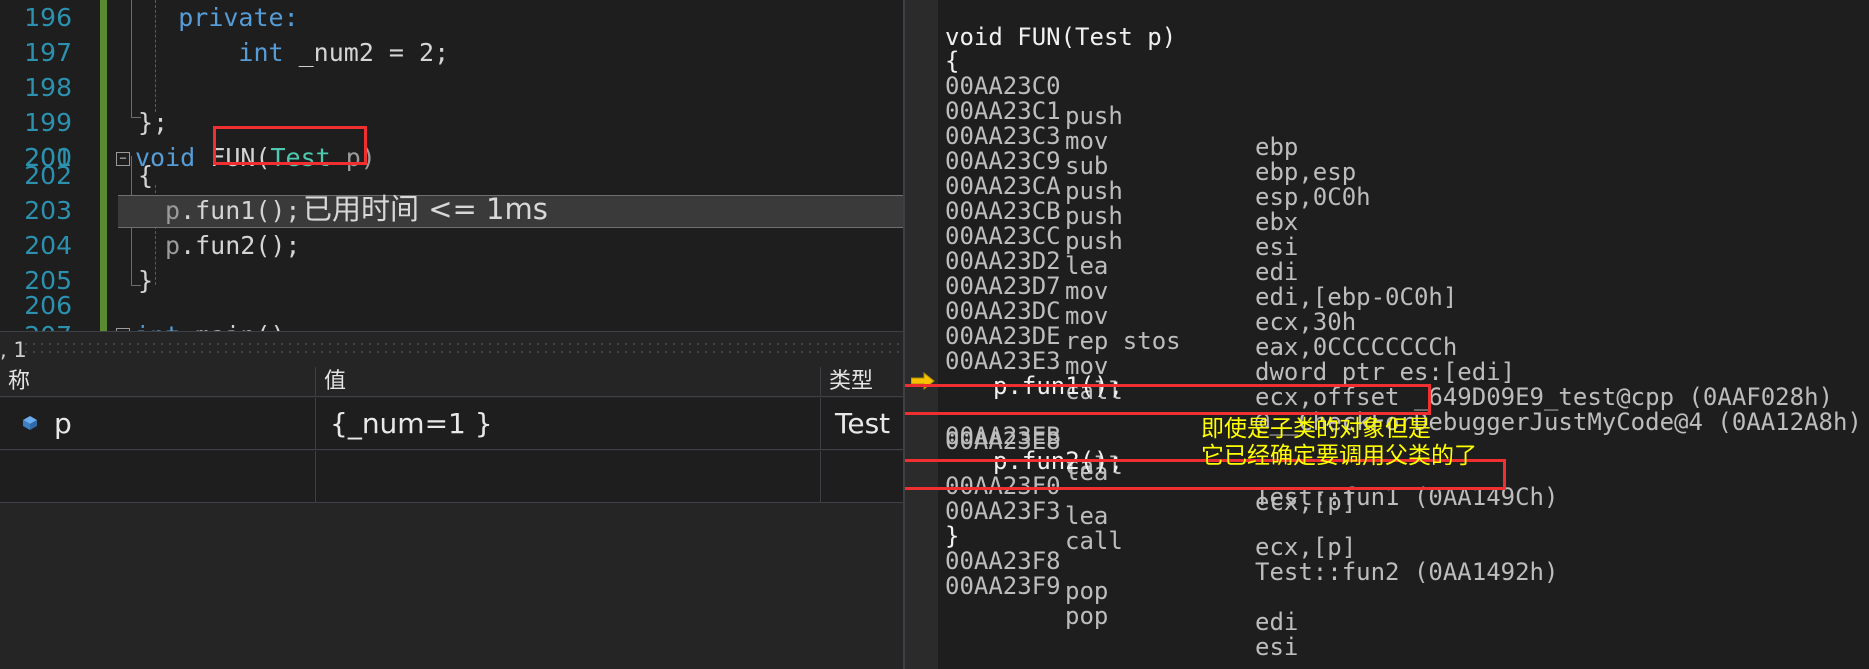  What do you see at coordinates (863, 382) in the screenshot?
I see `column-header-type: 类型` at bounding box center [863, 382].